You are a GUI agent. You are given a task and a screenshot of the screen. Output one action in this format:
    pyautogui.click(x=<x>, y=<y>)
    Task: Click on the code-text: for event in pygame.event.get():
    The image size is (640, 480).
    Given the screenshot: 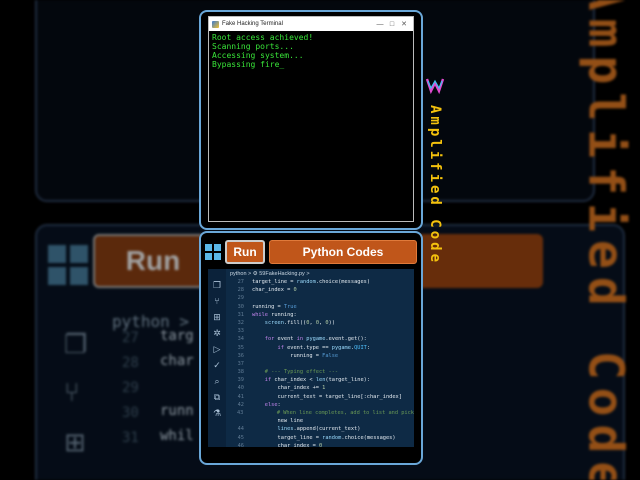 What is the action you would take?
    pyautogui.click(x=315, y=339)
    